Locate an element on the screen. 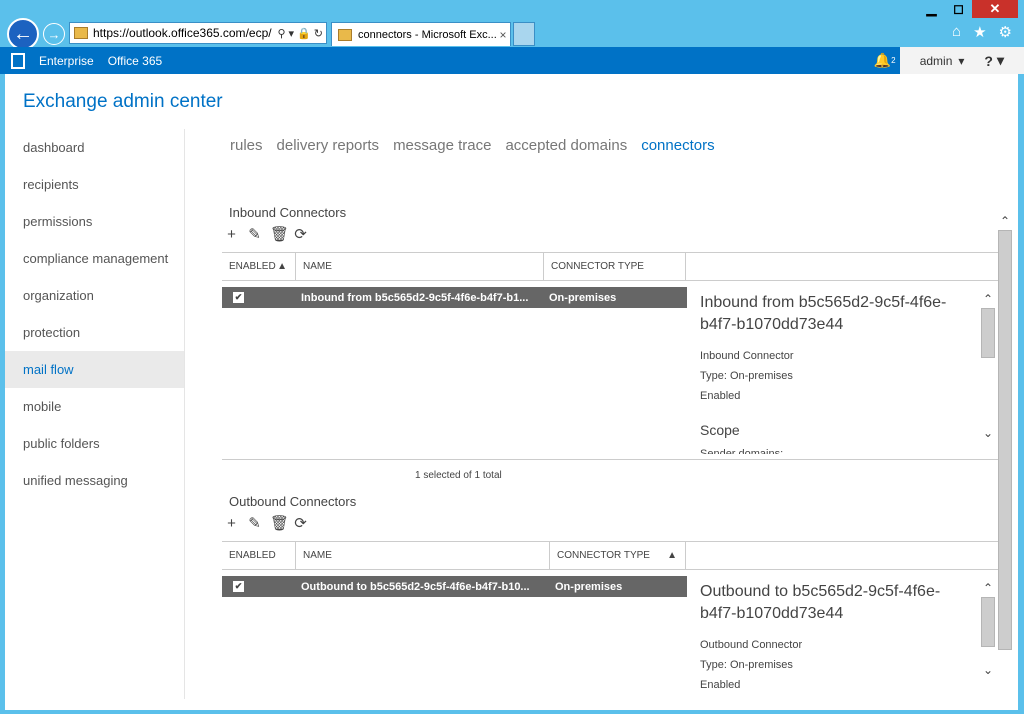 This screenshot has width=1024, height=714. enterprise-link: Enterprise is located at coordinates (66, 61).